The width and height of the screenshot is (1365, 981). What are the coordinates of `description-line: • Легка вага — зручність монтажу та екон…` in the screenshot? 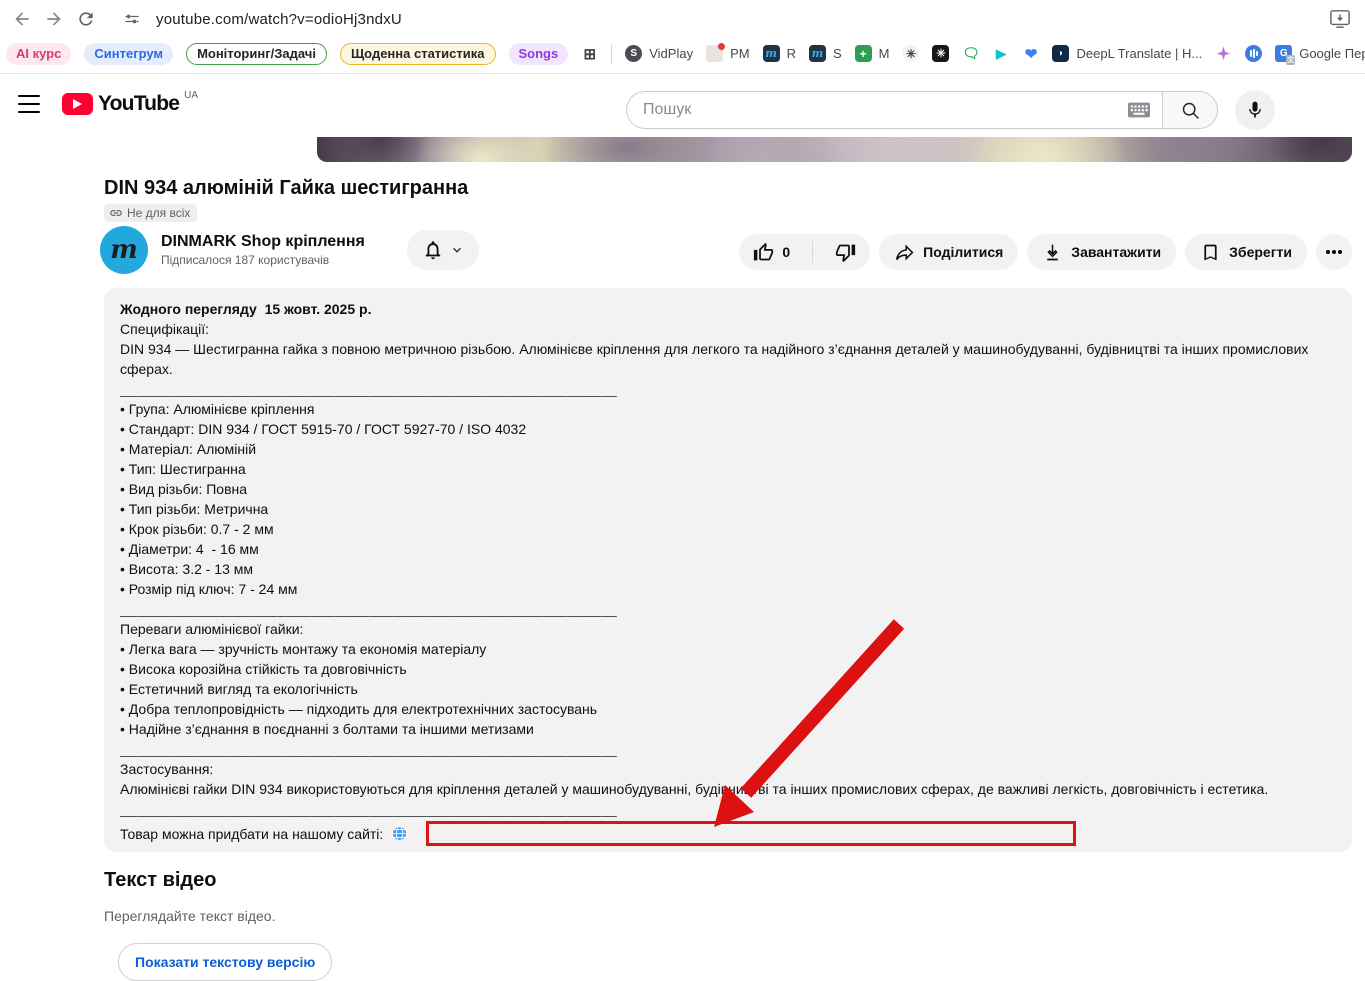 It's located at (303, 649).